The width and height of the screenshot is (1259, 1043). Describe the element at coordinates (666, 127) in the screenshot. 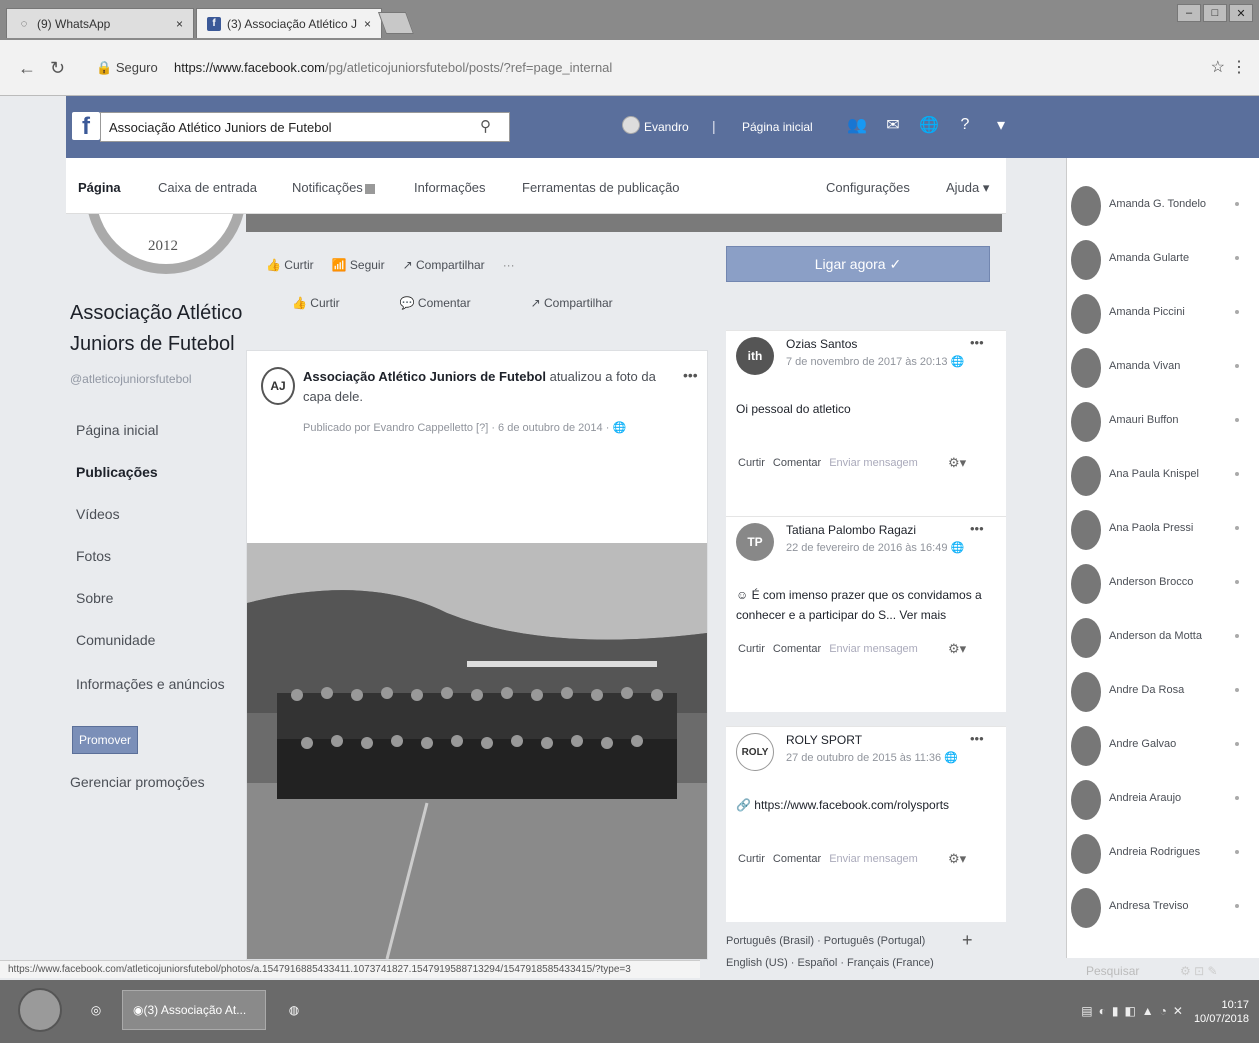

I see `profile-link: Evandro` at that location.